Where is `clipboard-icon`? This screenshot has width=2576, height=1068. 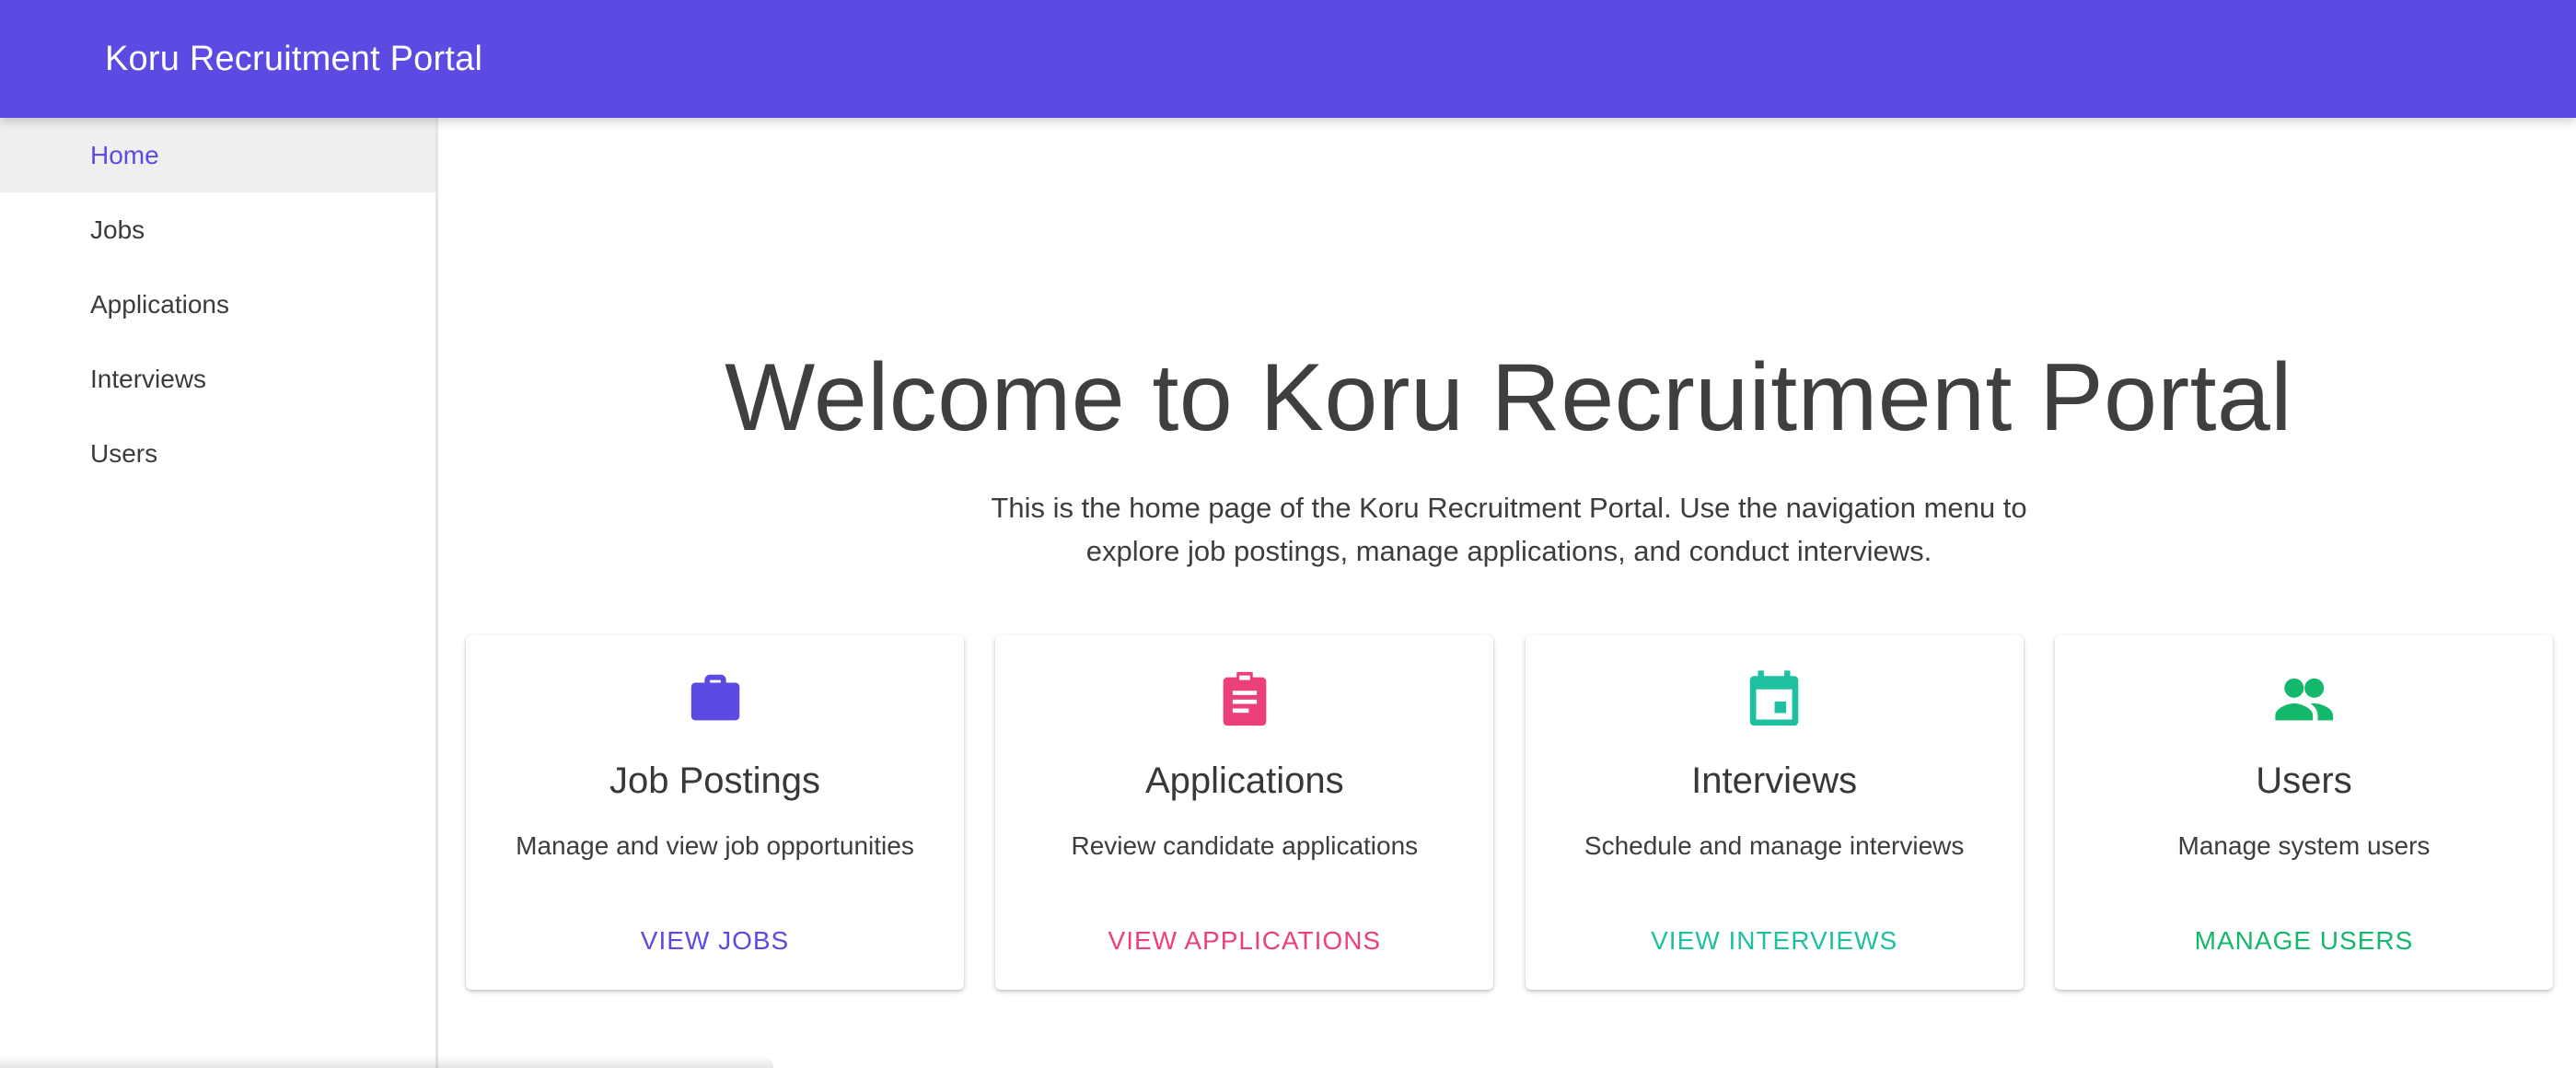
clipboard-icon is located at coordinates (1245, 698).